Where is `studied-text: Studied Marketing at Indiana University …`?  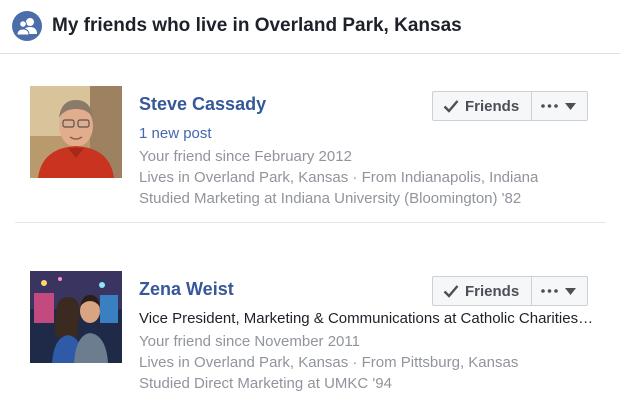
studied-text: Studied Marketing at Indiana University … is located at coordinates (330, 198).